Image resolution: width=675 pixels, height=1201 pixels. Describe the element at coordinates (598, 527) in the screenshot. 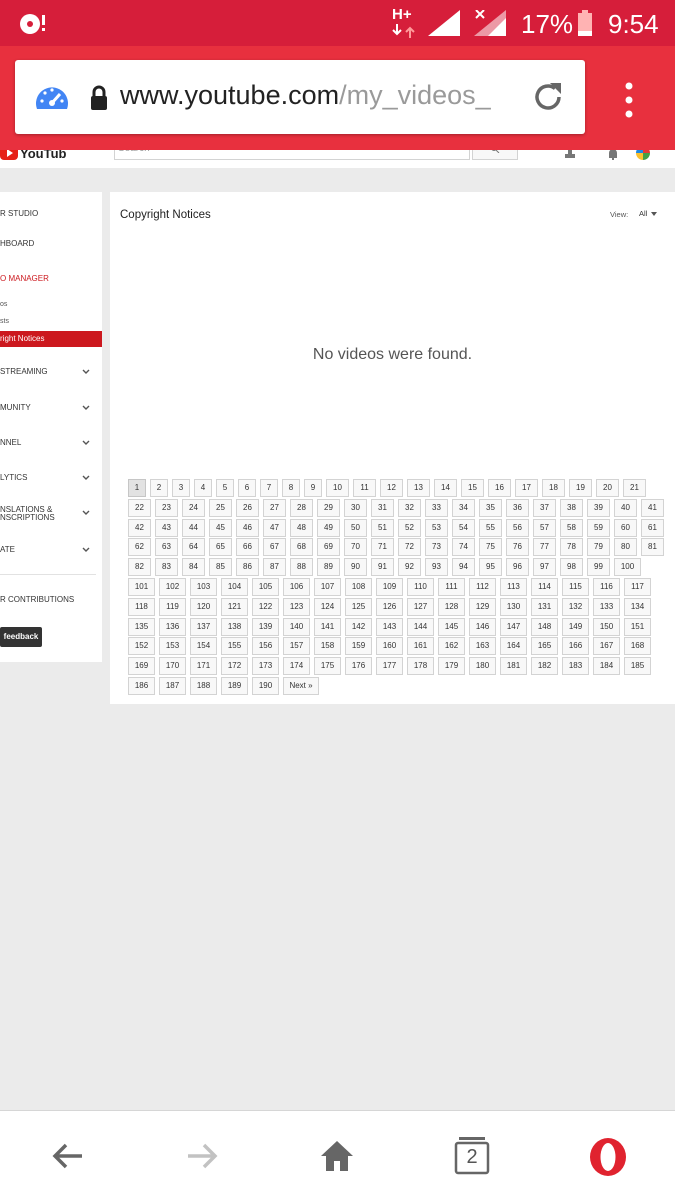

I see `pagination-page-button: 59` at that location.